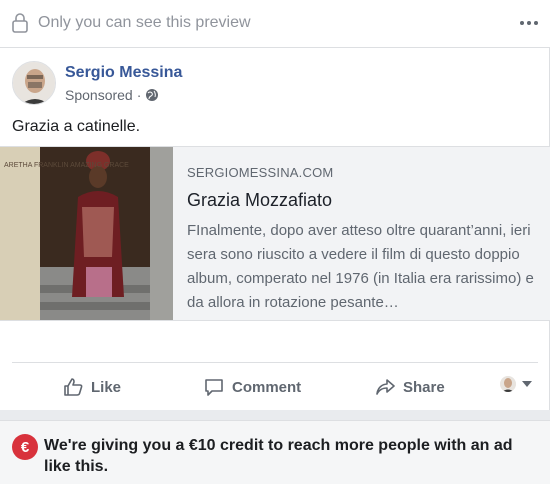 The height and width of the screenshot is (484, 550). I want to click on small-avatar, so click(508, 384).